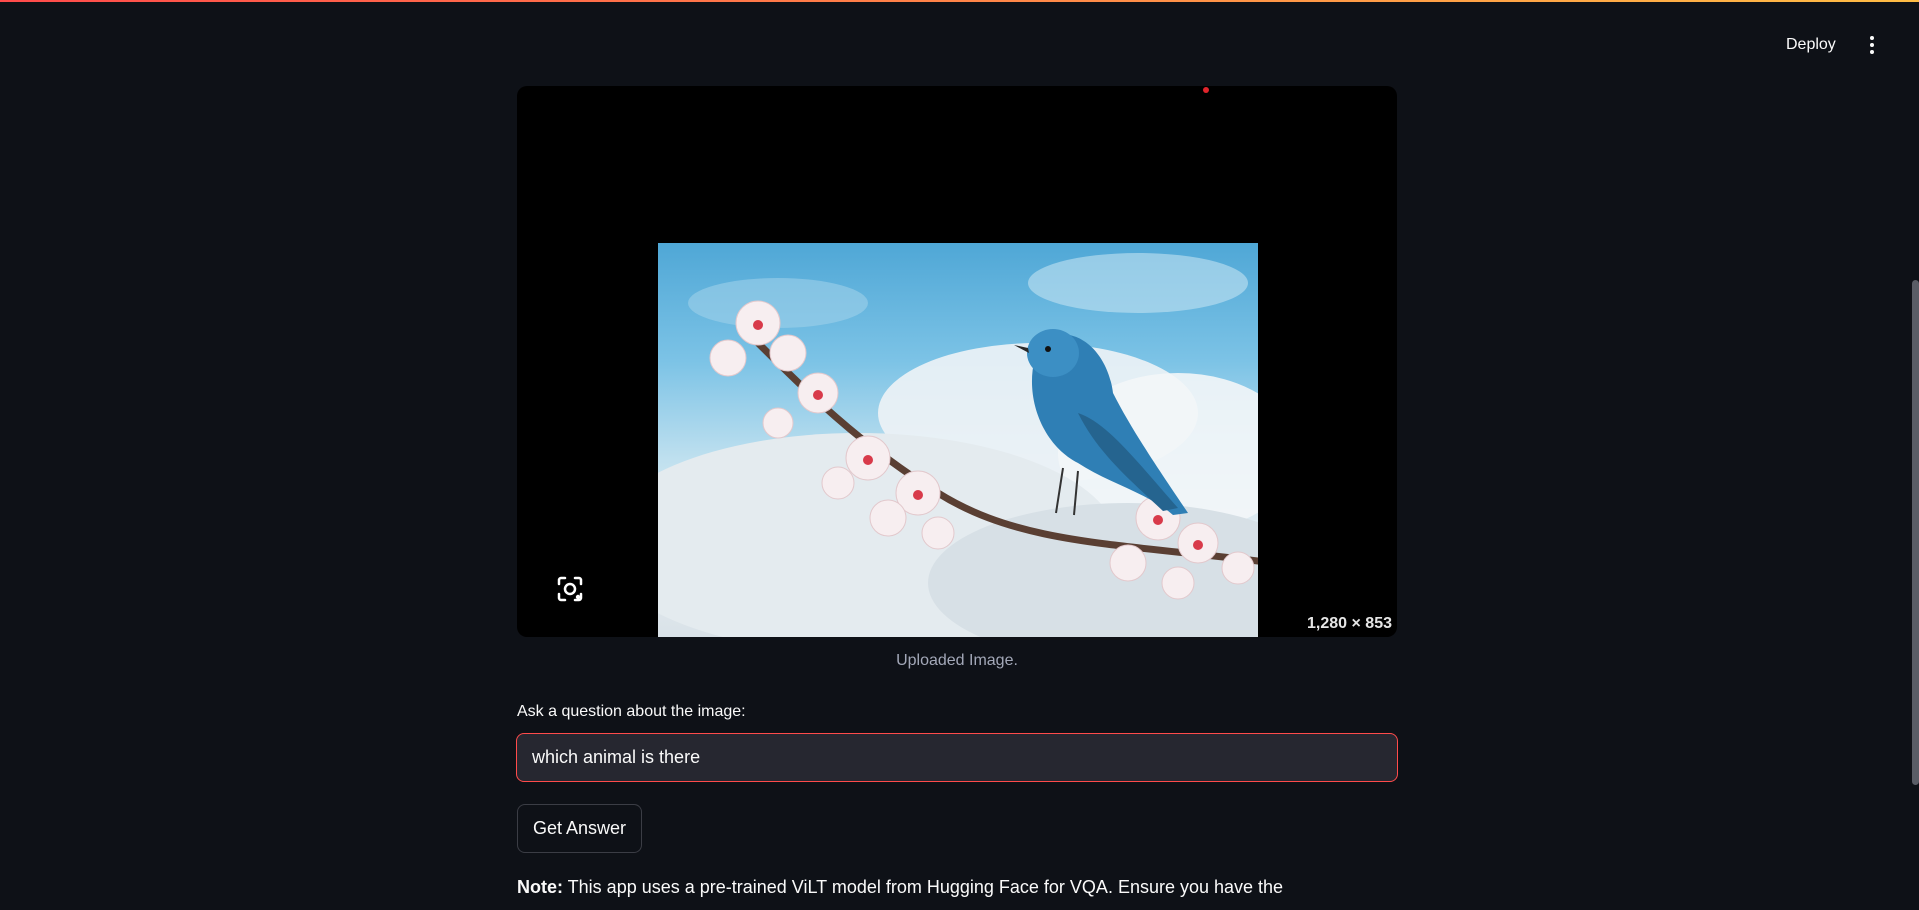 The height and width of the screenshot is (910, 1919). I want to click on note-prefix: Note:, so click(540, 887).